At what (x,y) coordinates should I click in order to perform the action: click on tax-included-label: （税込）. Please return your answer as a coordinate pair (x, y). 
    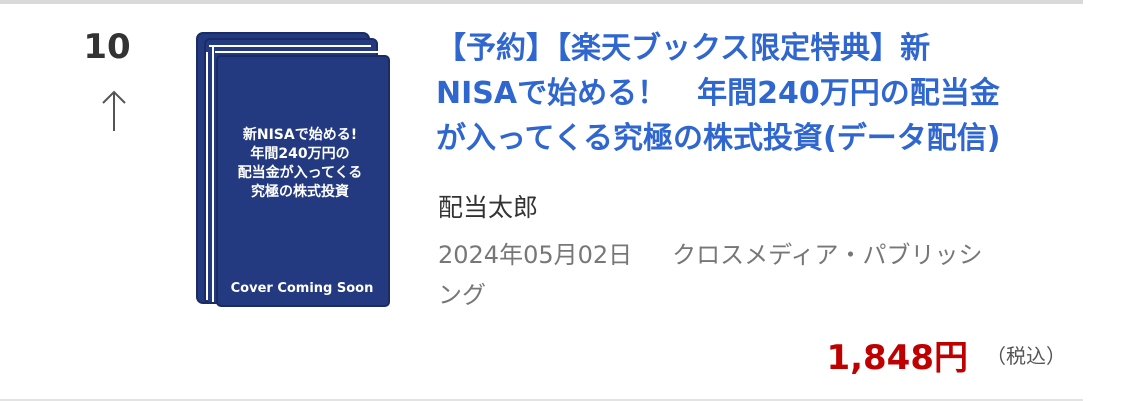
    Looking at the image, I should click on (1026, 356).